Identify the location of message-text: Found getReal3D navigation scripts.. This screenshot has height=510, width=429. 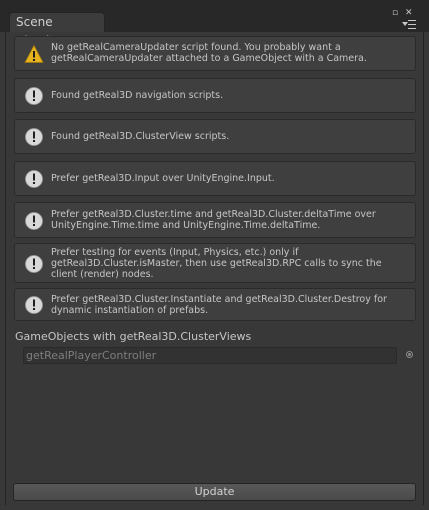
(137, 95).